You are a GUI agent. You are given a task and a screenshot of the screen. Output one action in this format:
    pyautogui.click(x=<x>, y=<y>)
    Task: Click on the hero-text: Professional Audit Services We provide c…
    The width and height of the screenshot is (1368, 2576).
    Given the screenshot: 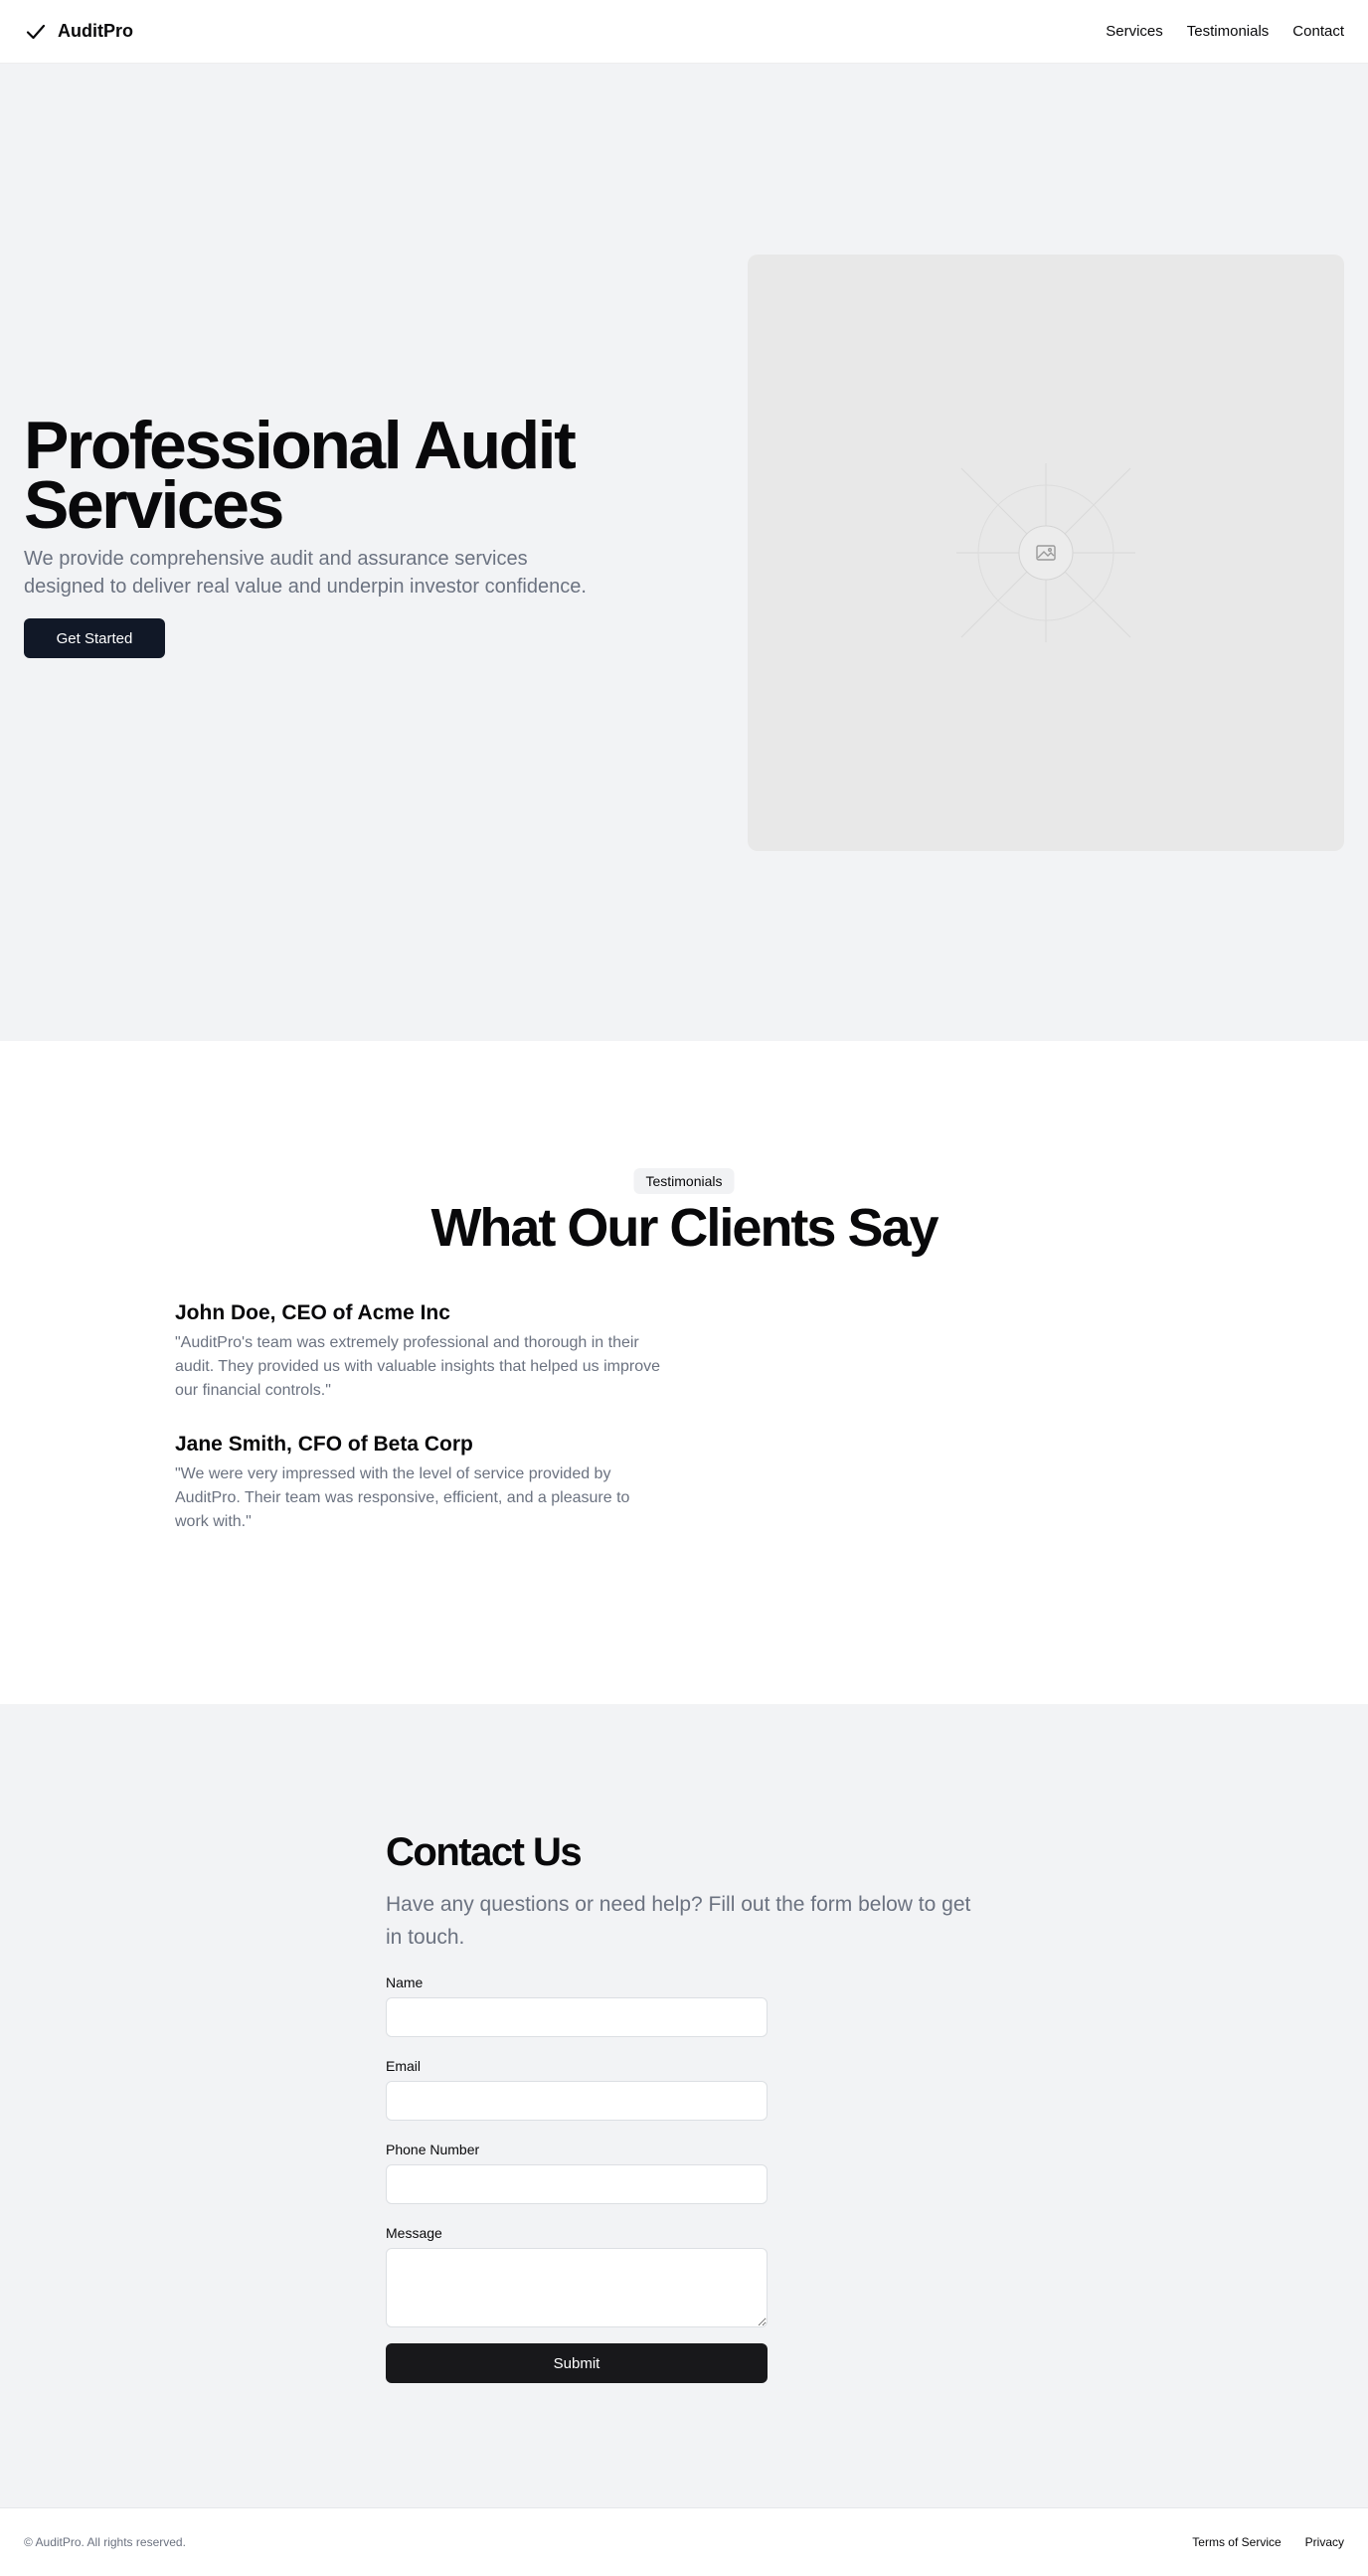 What is the action you would take?
    pyautogui.click(x=312, y=533)
    